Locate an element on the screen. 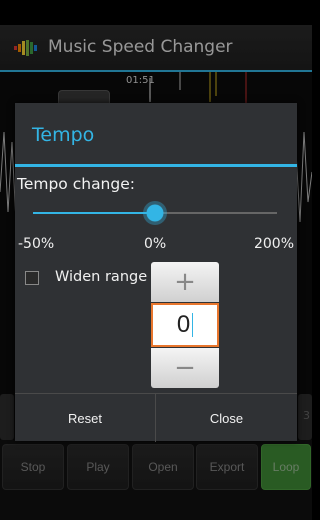 This screenshot has width=320, height=520. slider-min-label: -50% is located at coordinates (36, 244).